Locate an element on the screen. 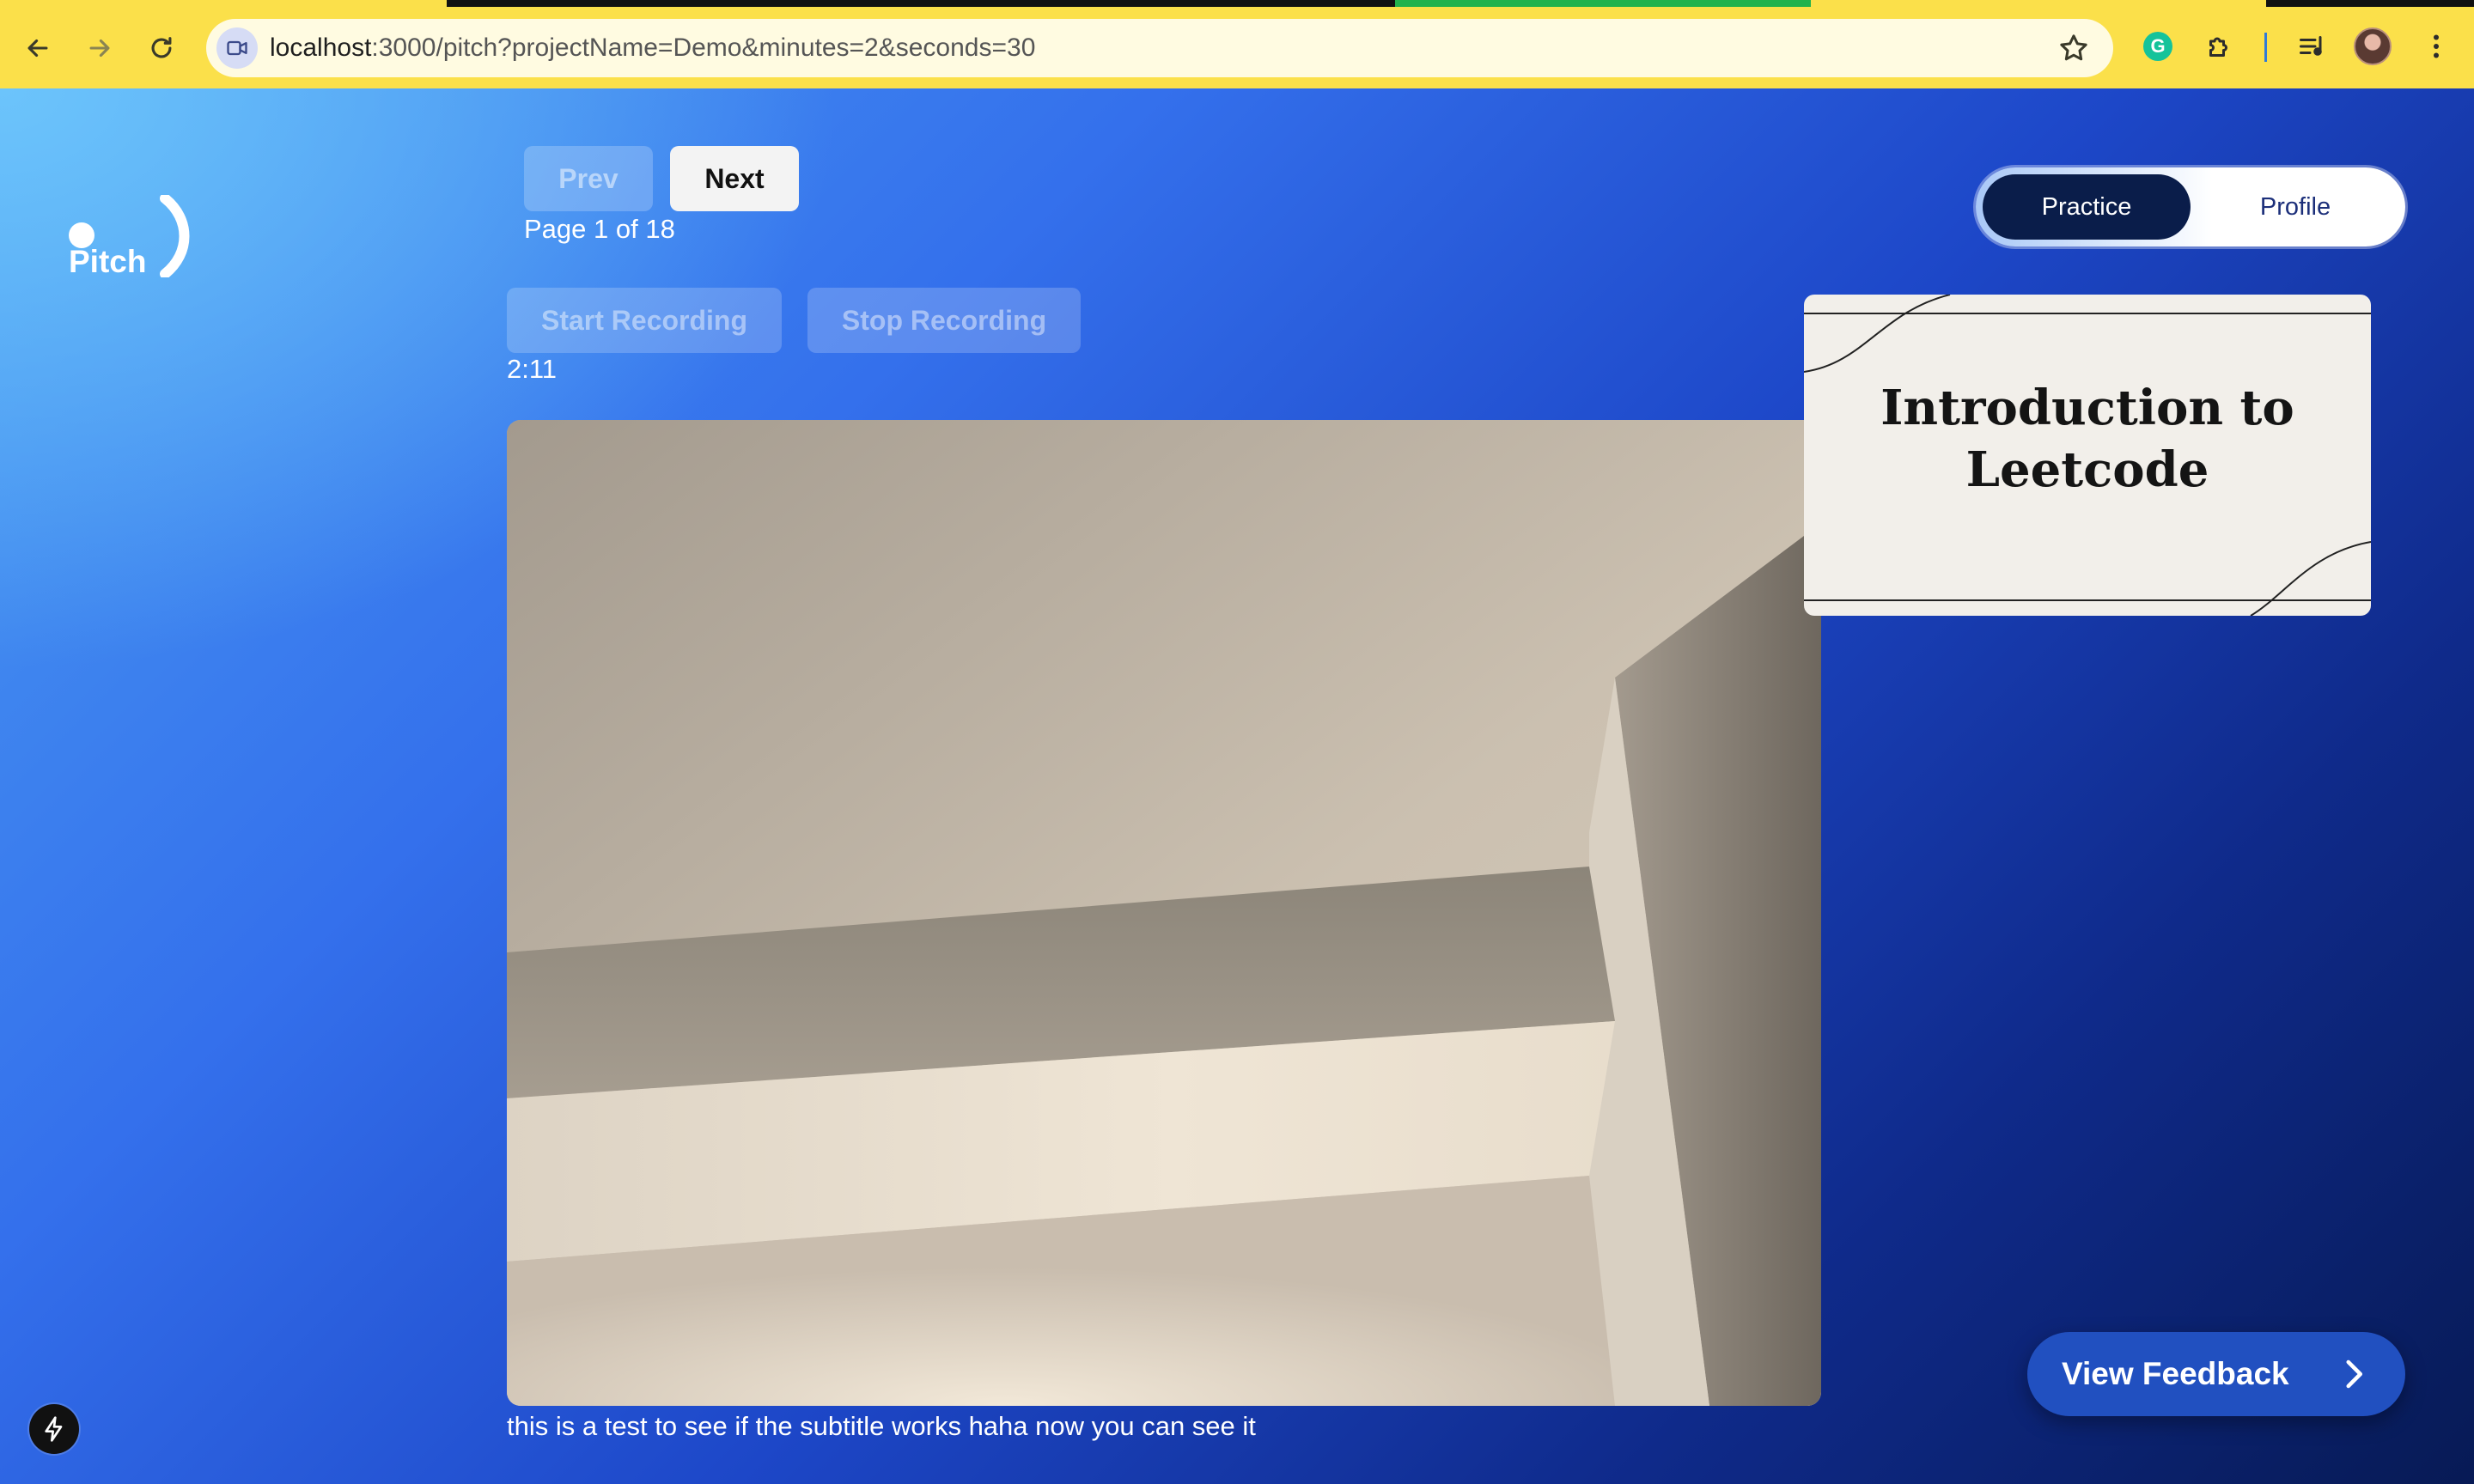 The image size is (2474, 1484). chevron-right-icon is located at coordinates (2354, 1374).